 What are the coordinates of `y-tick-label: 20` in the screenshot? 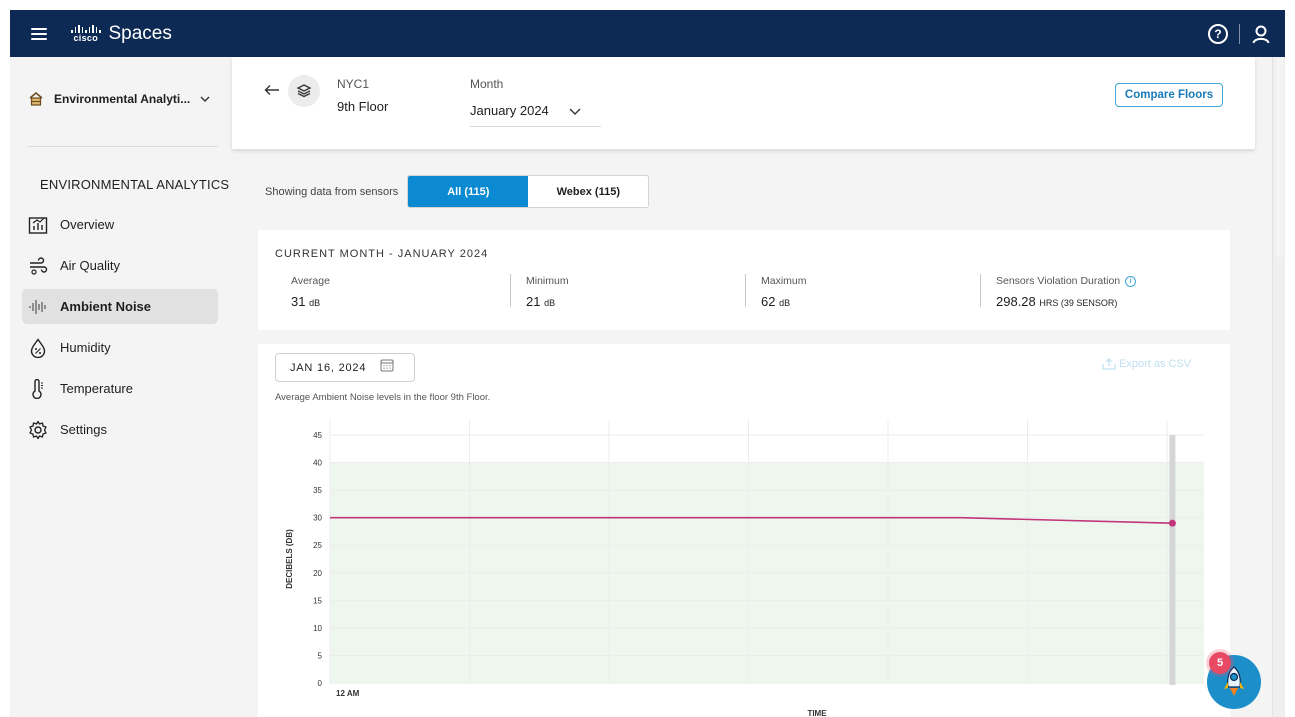 It's located at (317, 573).